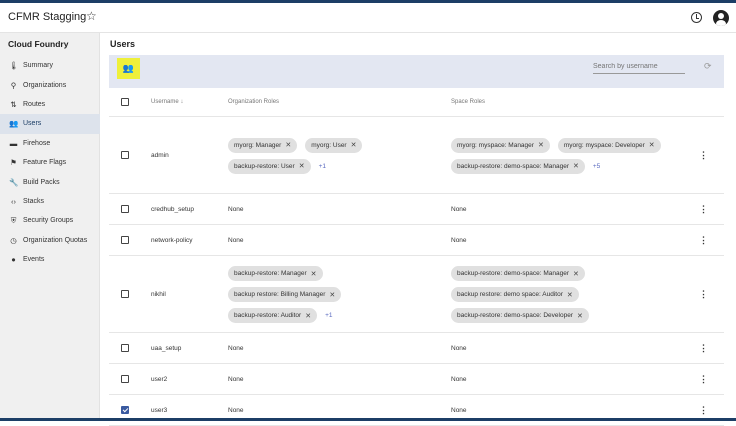 This screenshot has height=426, width=736. Describe the element at coordinates (160, 155) in the screenshot. I see `username-cell: admin` at that location.